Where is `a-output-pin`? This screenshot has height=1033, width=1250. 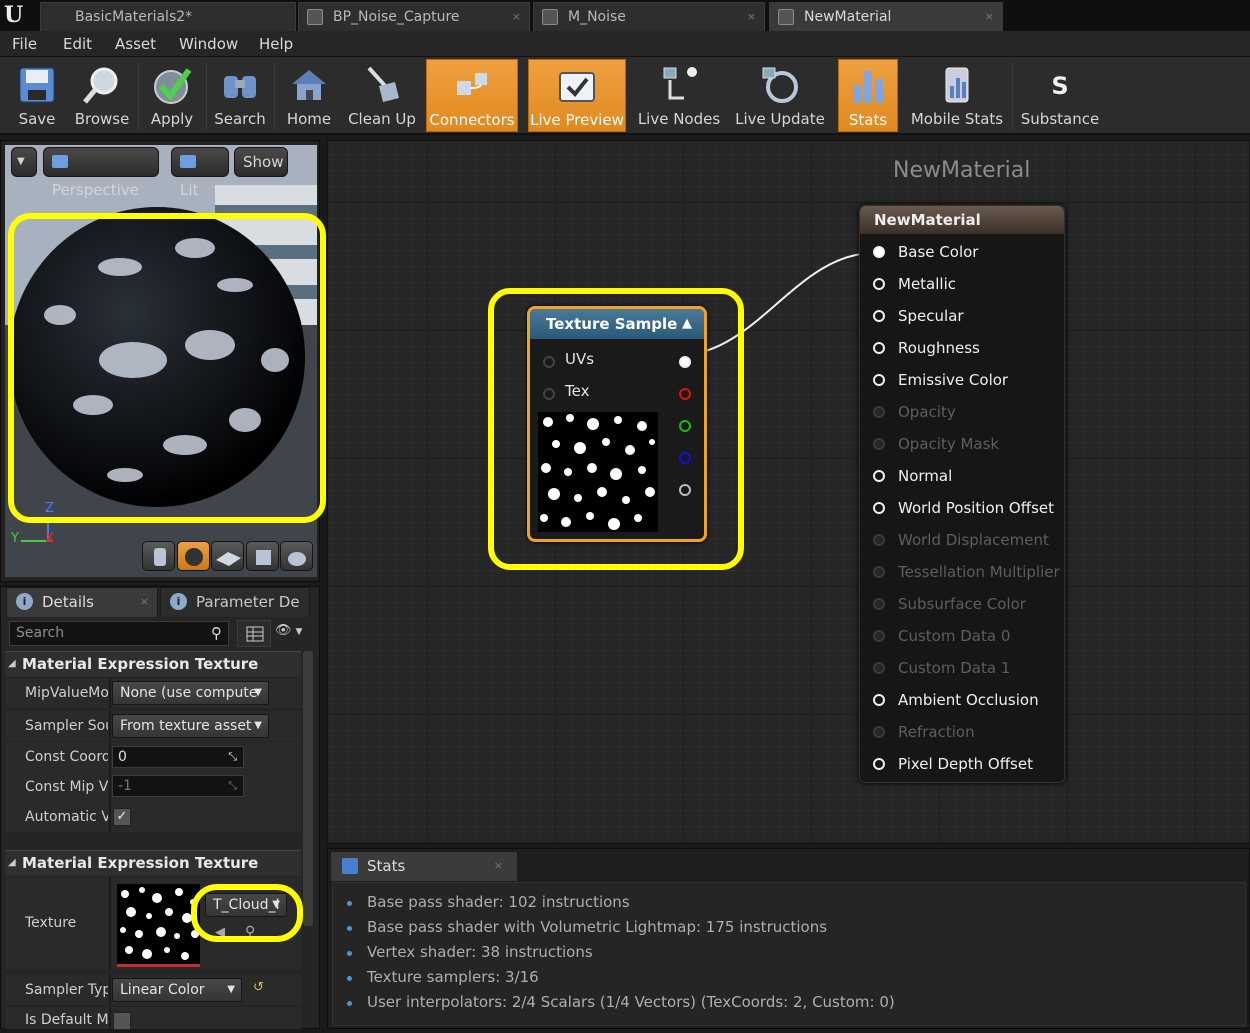
a-output-pin is located at coordinates (685, 490).